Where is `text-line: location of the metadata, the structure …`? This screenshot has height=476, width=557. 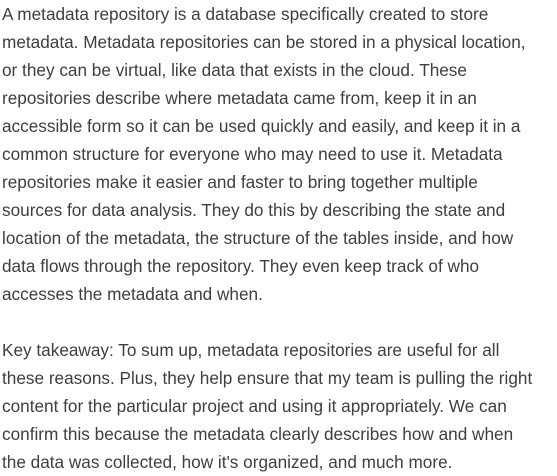 text-line: location of the metadata, the structure … is located at coordinates (258, 238).